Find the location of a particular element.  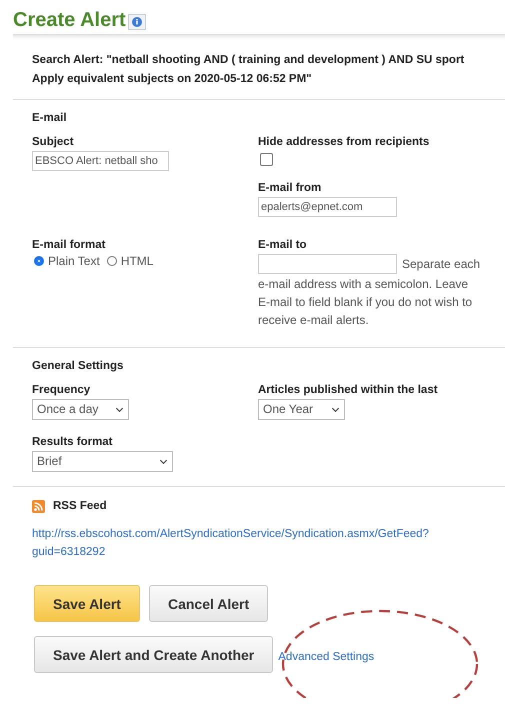

section-heading: E-mail is located at coordinates (50, 118).